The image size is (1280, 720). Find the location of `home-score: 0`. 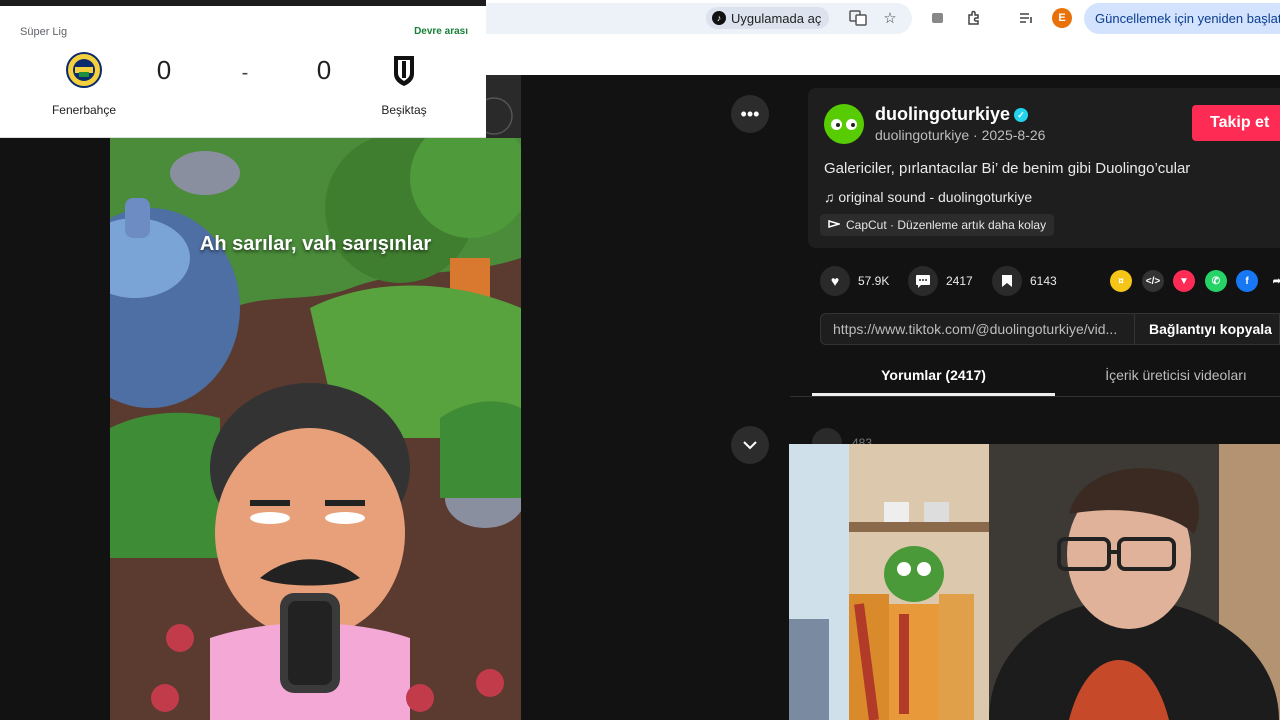

home-score: 0 is located at coordinates (164, 70).